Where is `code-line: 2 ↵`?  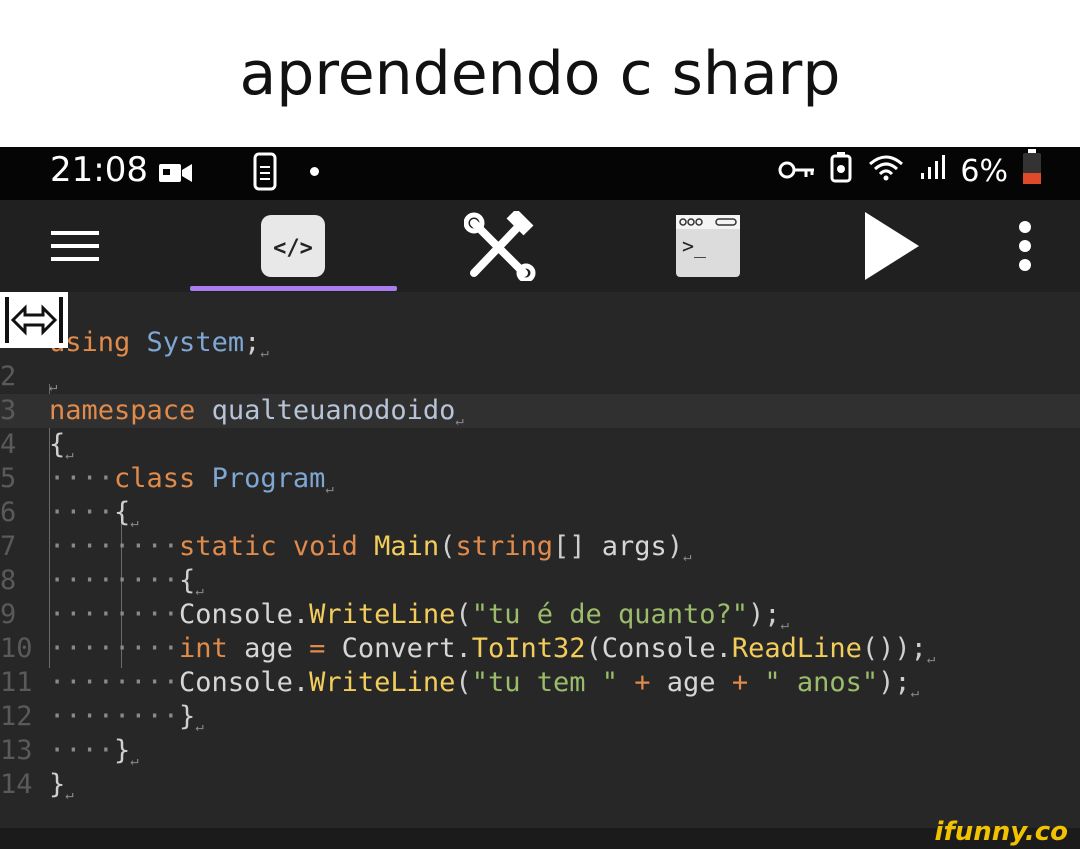
code-line: 2 ↵ is located at coordinates (540, 377).